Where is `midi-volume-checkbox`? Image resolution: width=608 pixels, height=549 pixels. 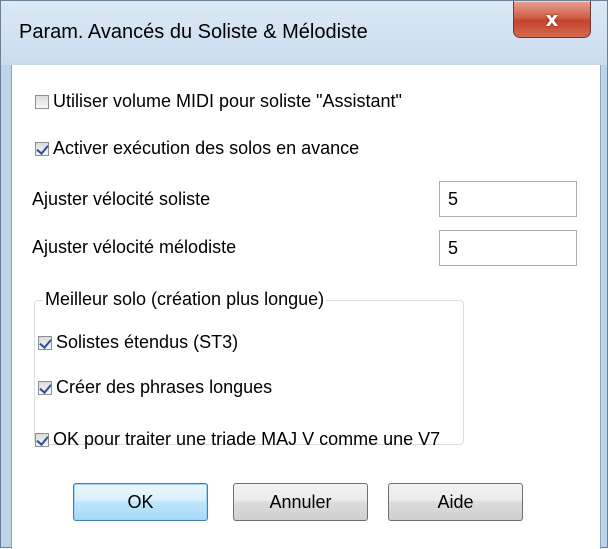 midi-volume-checkbox is located at coordinates (42, 101).